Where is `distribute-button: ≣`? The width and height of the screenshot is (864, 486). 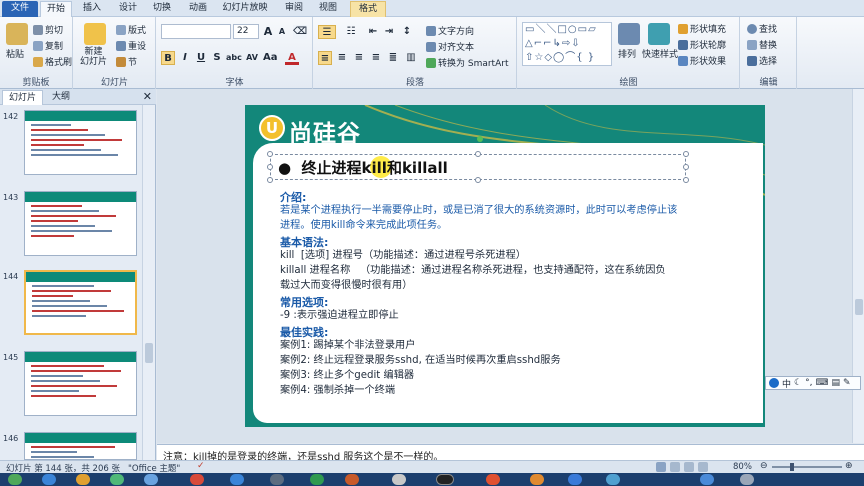 distribute-button: ≣ is located at coordinates (393, 58).